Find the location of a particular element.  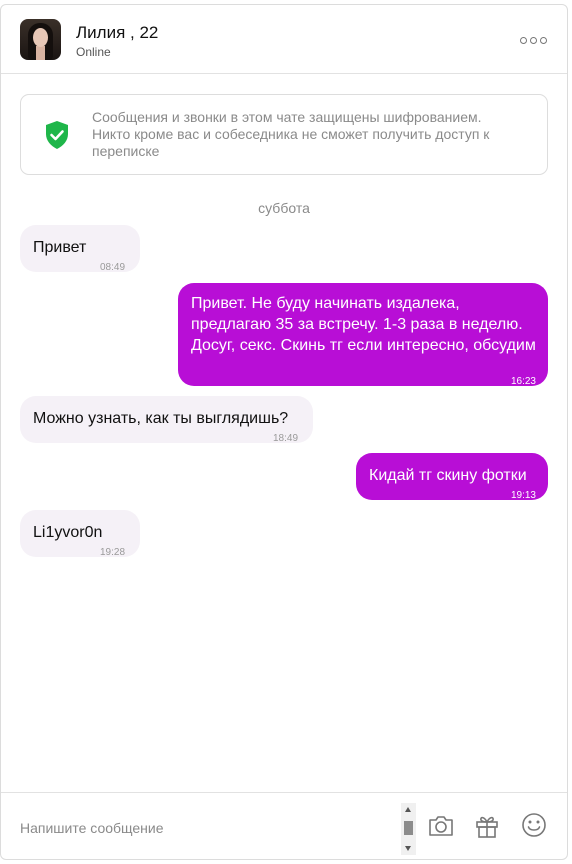

input-scrollbar is located at coordinates (408, 829).